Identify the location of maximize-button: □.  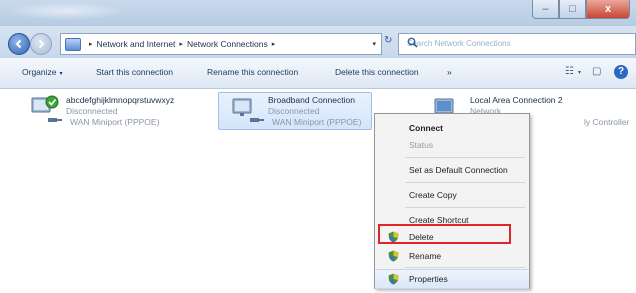
(572, 9).